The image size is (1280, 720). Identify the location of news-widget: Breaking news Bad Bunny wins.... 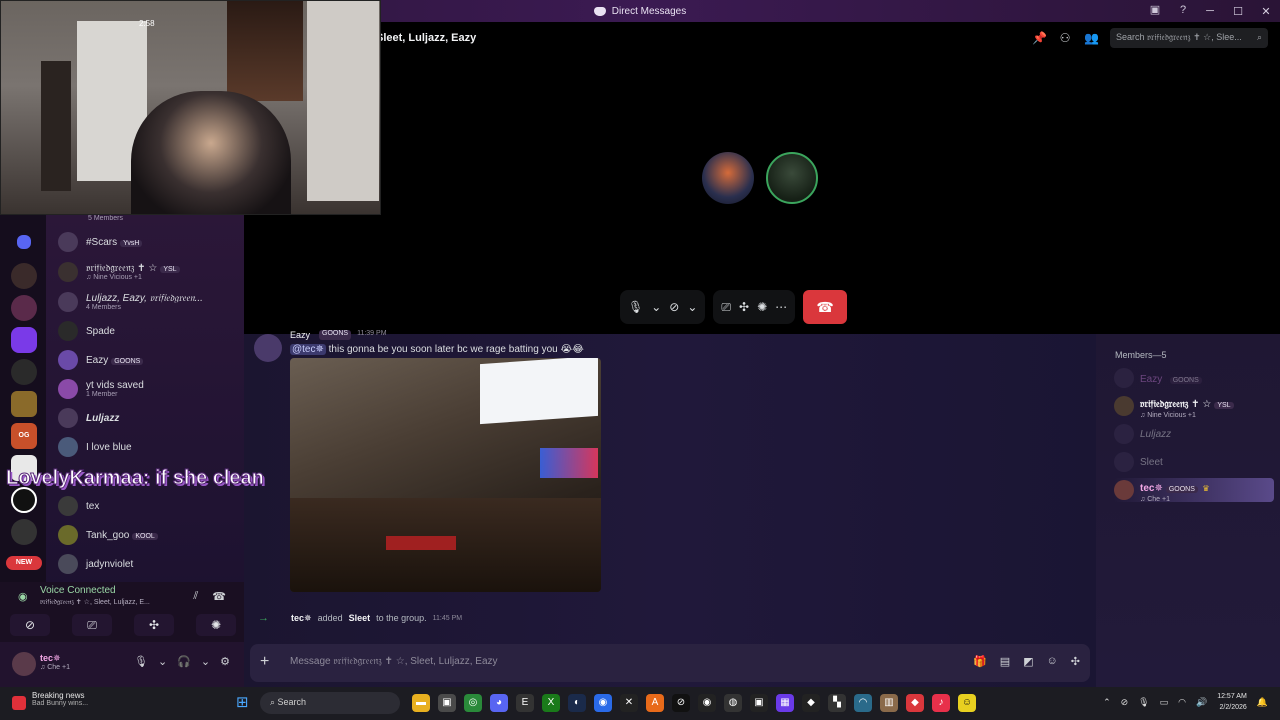
(50, 700).